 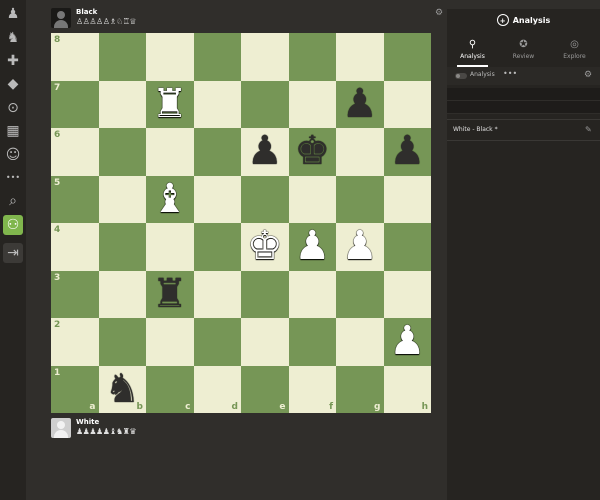 What do you see at coordinates (170, 247) in the screenshot?
I see `square-c4` at bounding box center [170, 247].